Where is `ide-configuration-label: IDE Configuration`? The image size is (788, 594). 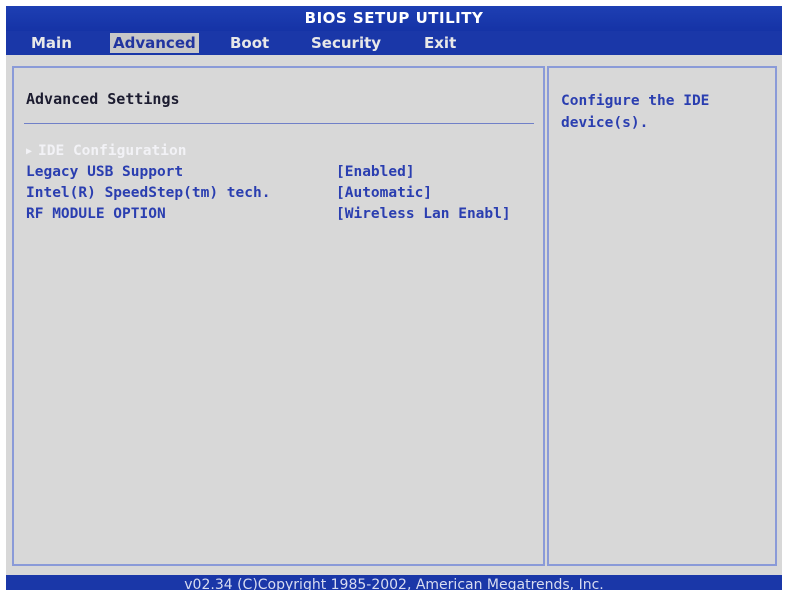
ide-configuration-label: IDE Configuration is located at coordinates (112, 151).